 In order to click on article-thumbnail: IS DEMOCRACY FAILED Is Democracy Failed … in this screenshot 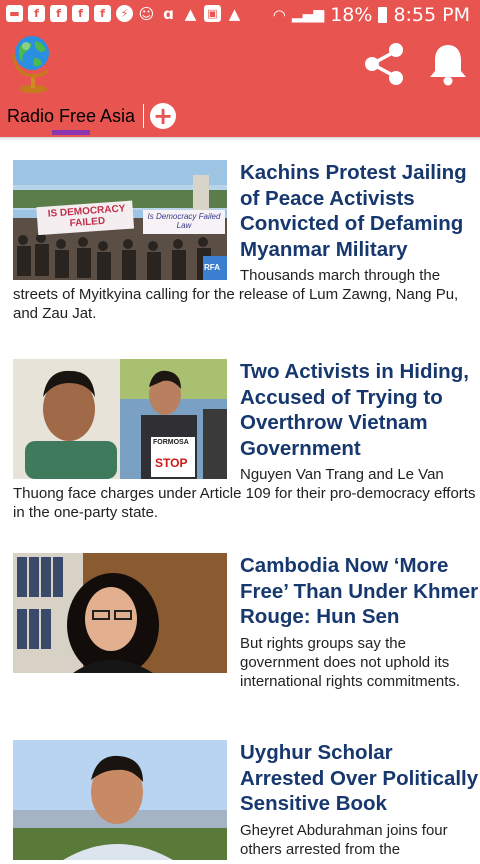, I will do `click(120, 220)`.